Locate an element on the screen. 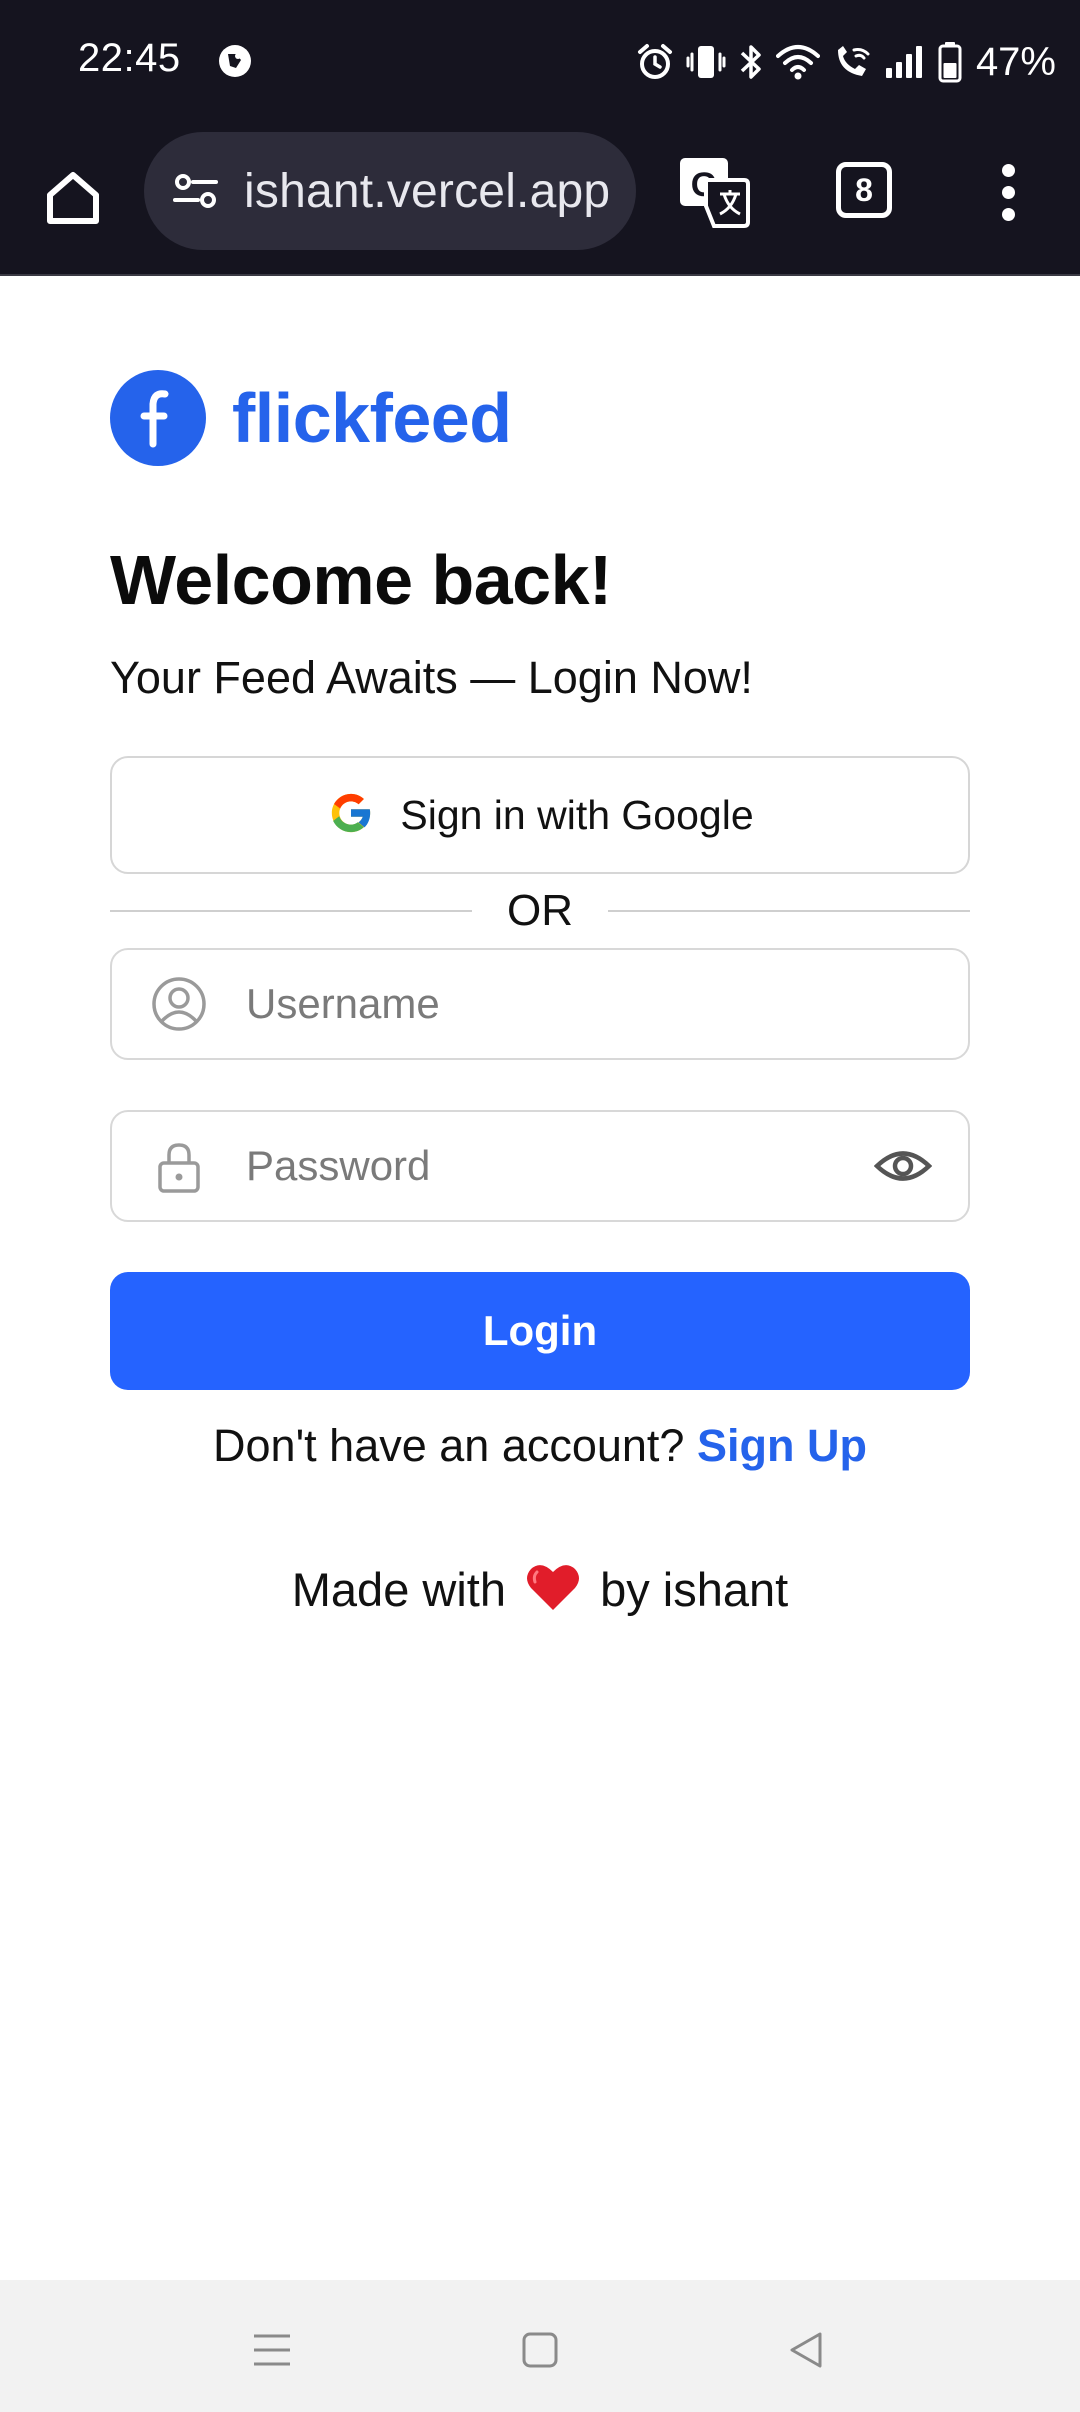 The width and height of the screenshot is (1080, 2412). password-input is located at coordinates (560, 1166).